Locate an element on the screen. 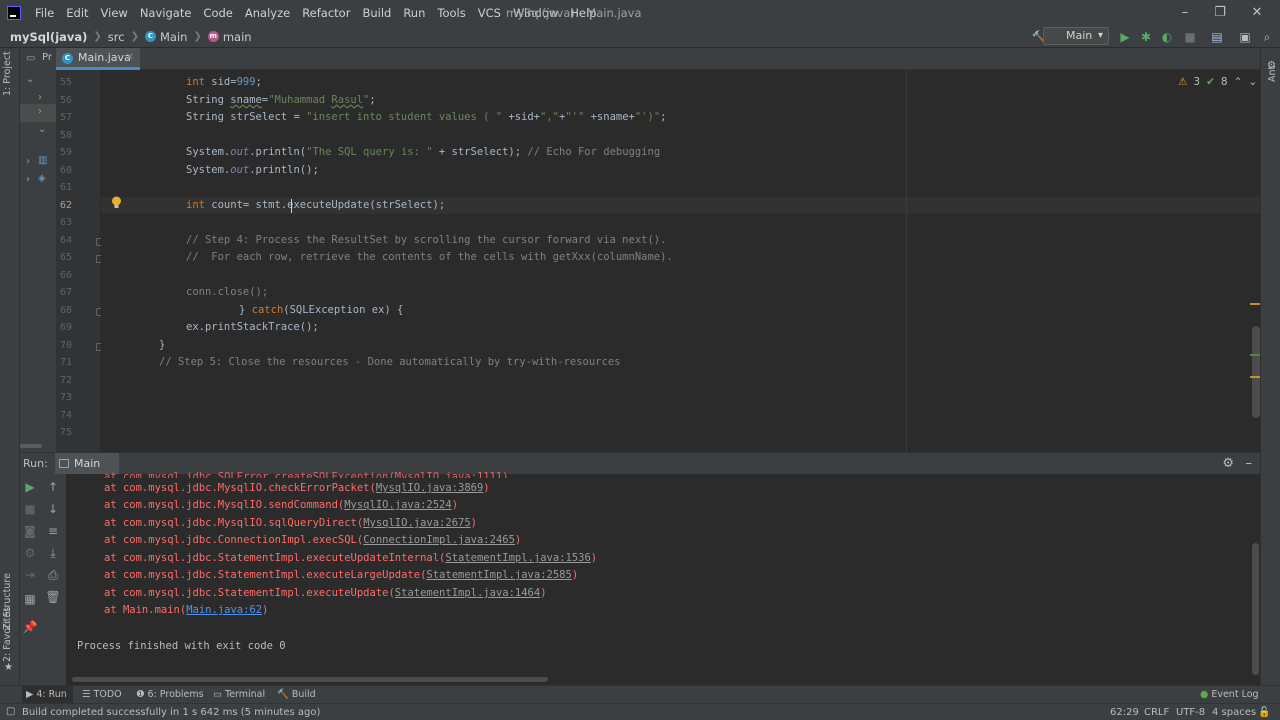  caret-position: 62:29 is located at coordinates (1124, 712).